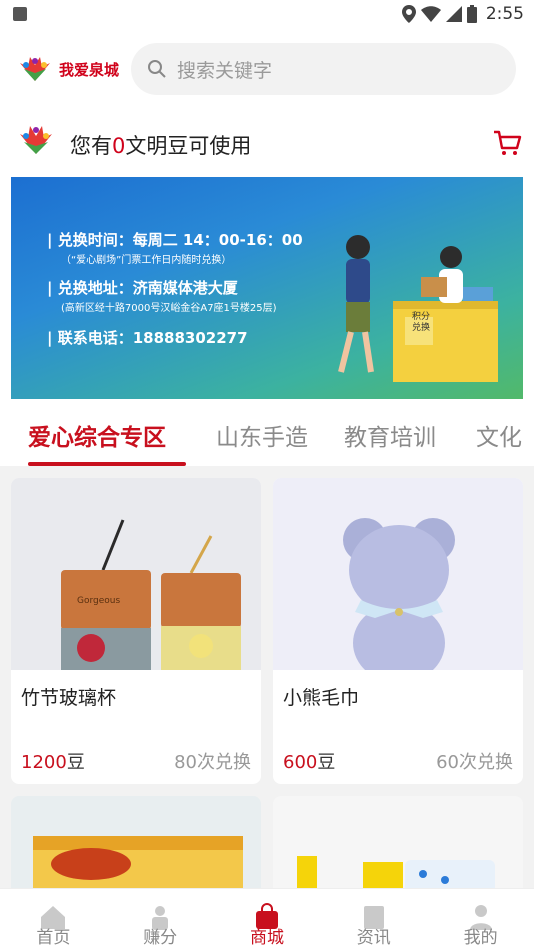 The width and height of the screenshot is (534, 951). I want to click on banner-exchange-address-detail: (高新区经十路7000号汉峪金谷A7座1号楼25层), so click(169, 308).